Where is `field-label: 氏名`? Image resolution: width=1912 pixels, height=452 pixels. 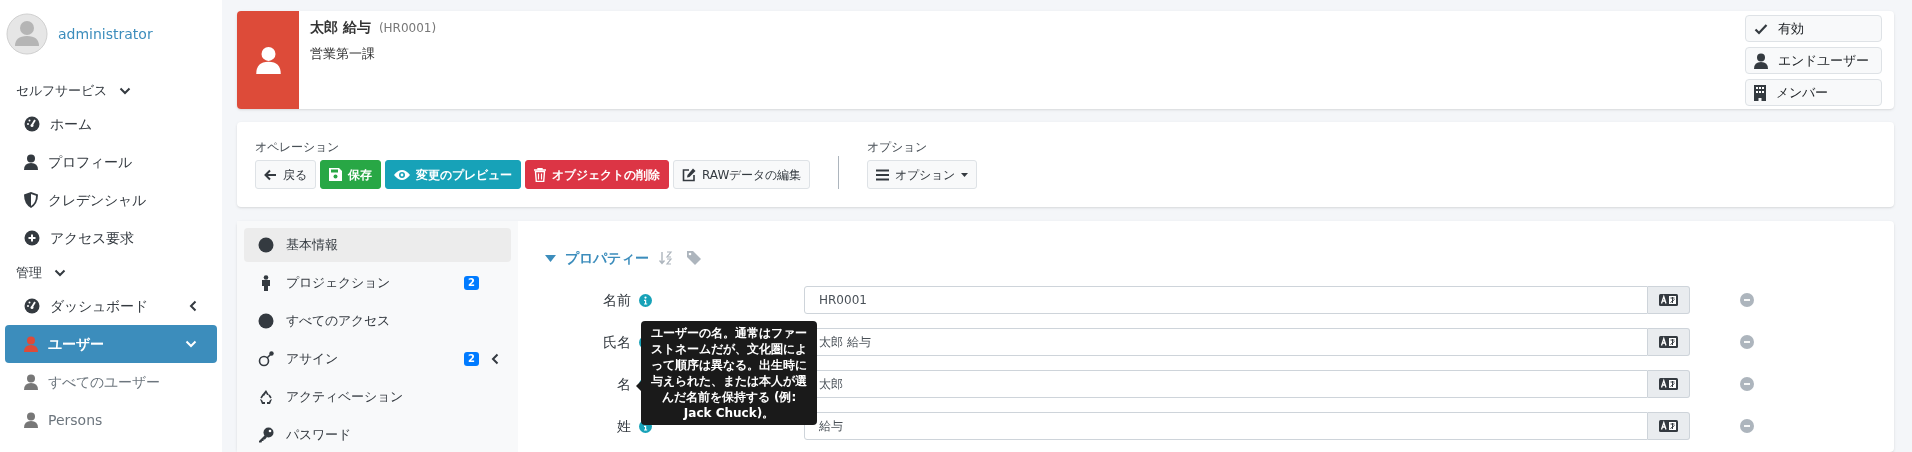 field-label: 氏名 is located at coordinates (617, 342).